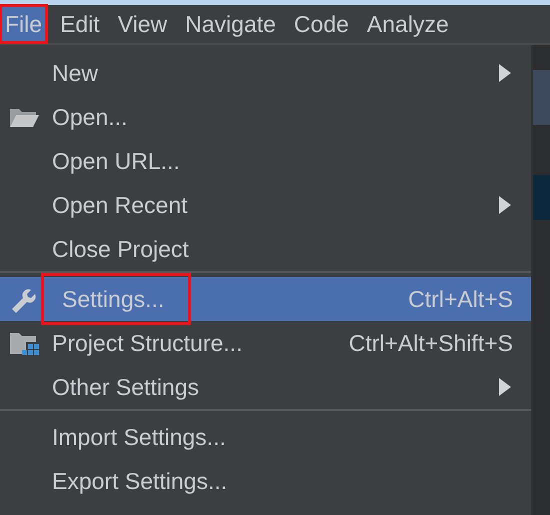 Image resolution: width=550 pixels, height=515 pixels. Describe the element at coordinates (265, 249) in the screenshot. I see `menu-item: Close Project` at that location.